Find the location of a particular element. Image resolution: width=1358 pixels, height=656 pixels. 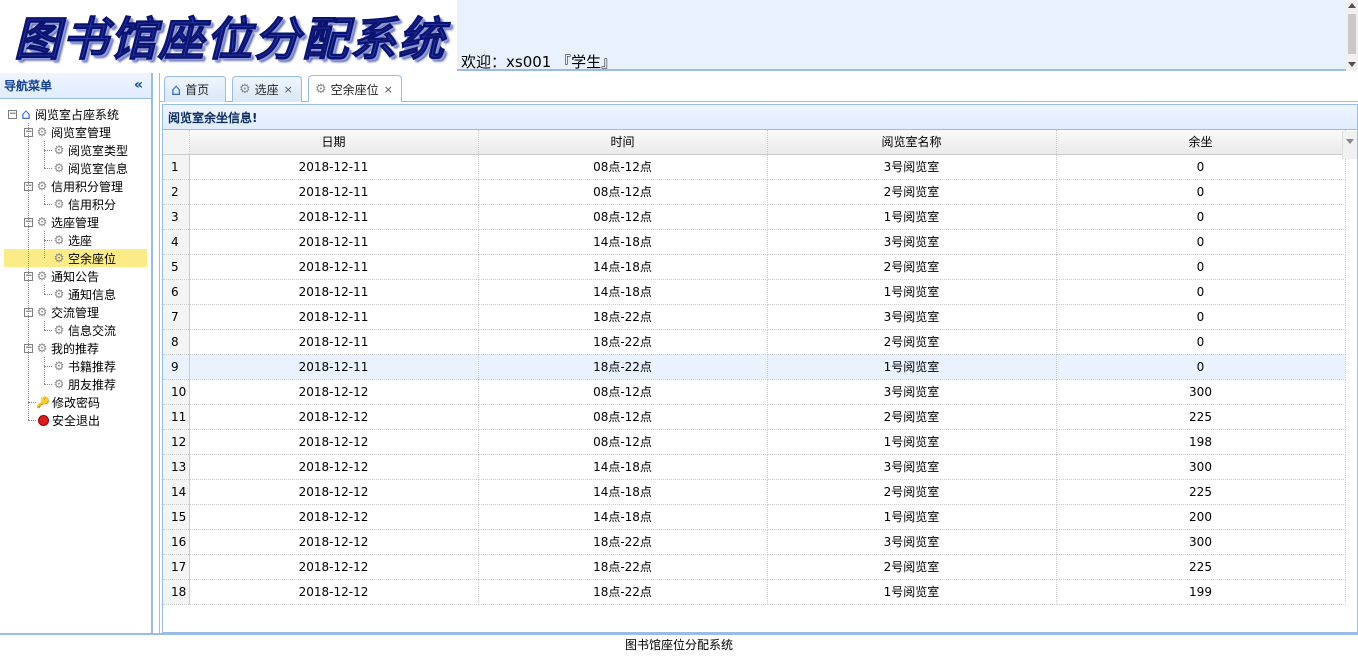

row-number: 1 is located at coordinates (176, 167).